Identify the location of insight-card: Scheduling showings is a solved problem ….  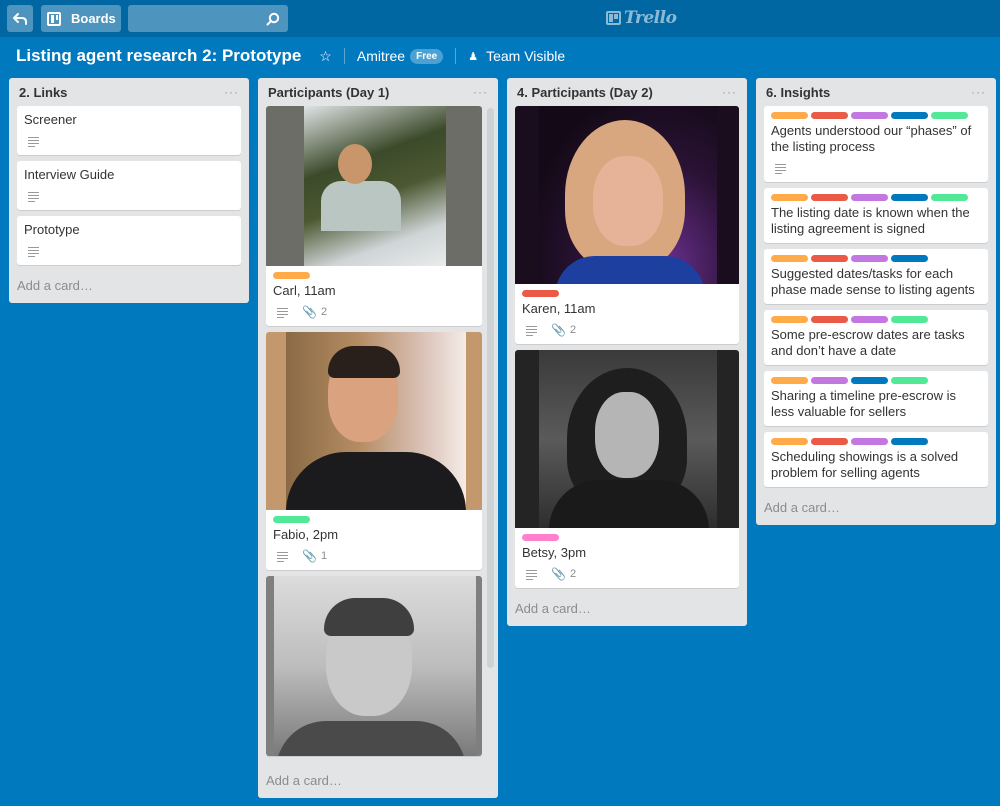
(876, 459).